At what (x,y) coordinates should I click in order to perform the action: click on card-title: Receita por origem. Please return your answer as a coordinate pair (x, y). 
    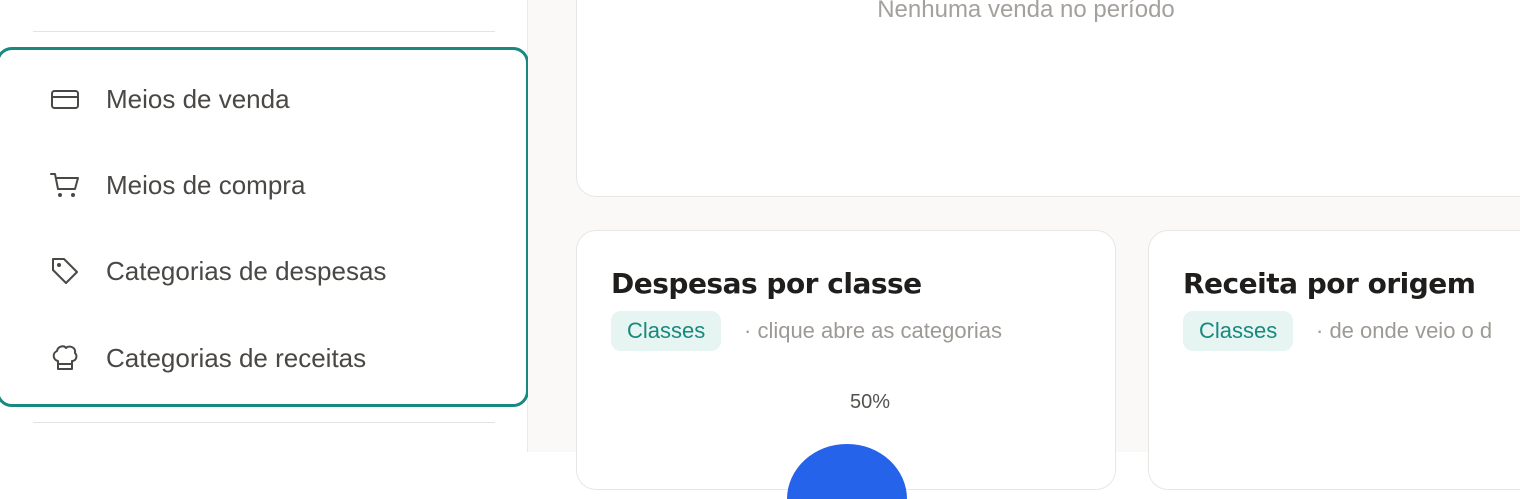
    Looking at the image, I should click on (1329, 283).